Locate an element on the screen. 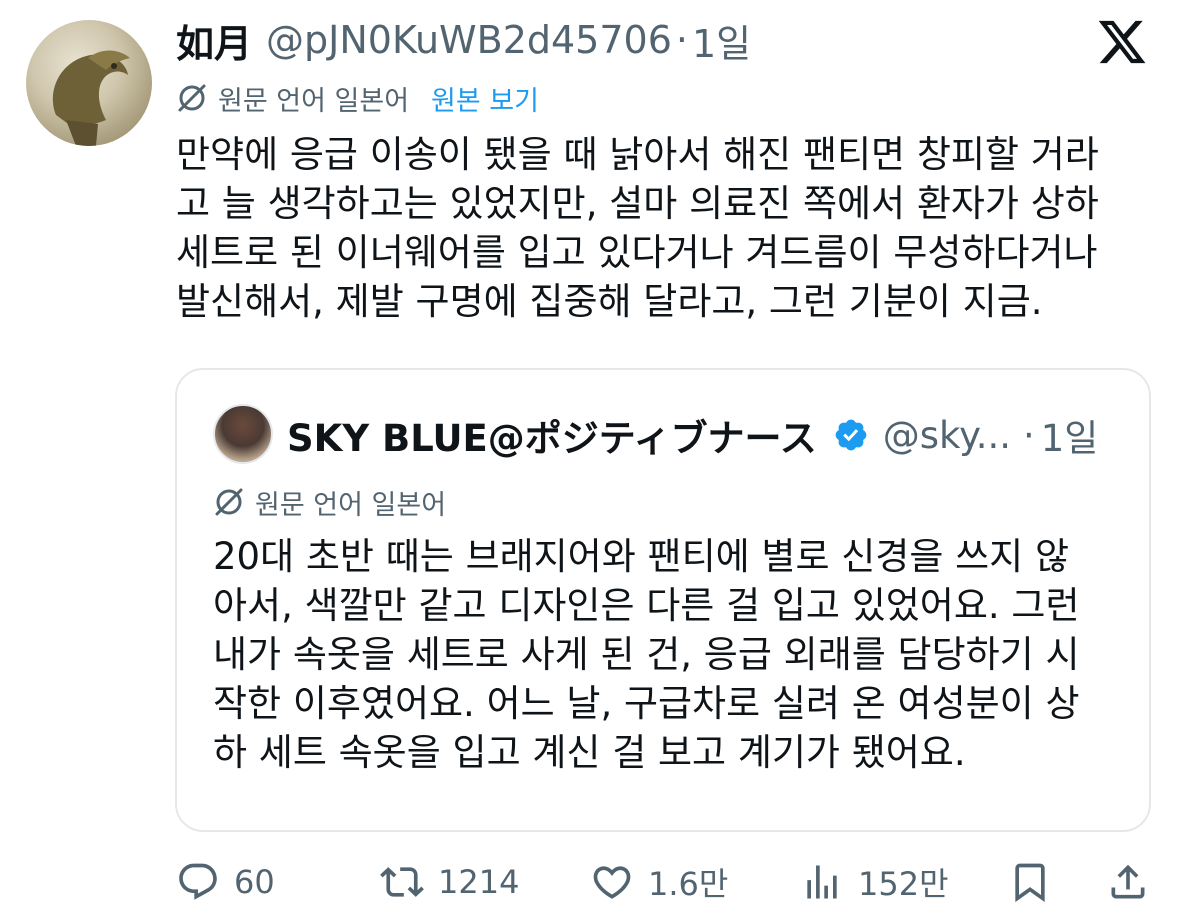 The image size is (1179, 920). like-count: 1.6만 is located at coordinates (688, 884).